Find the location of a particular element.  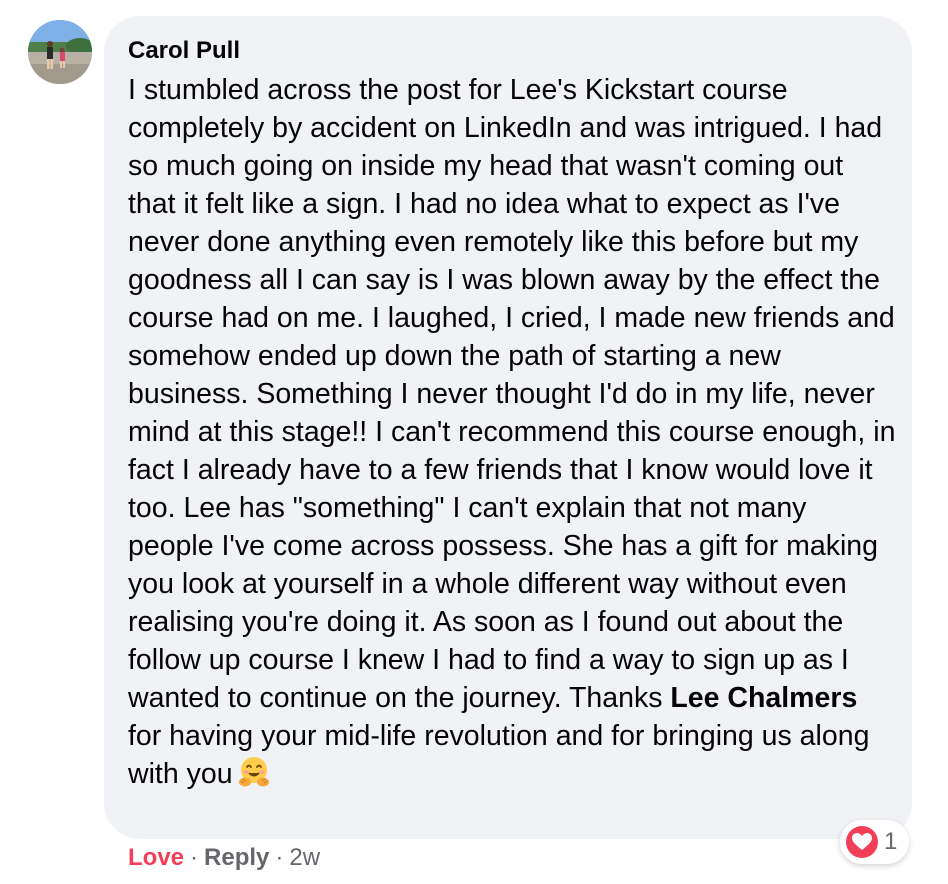

mention-link: Lee Chalmers is located at coordinates (763, 698).